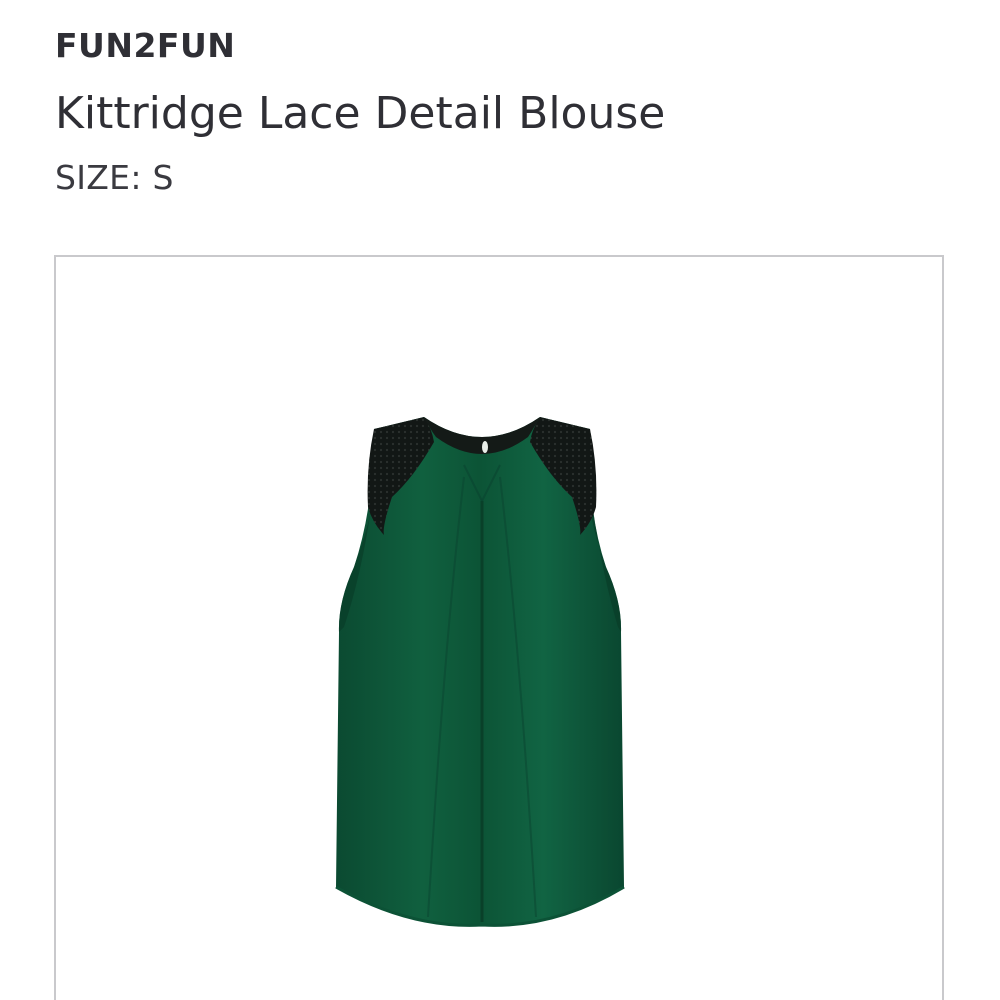 The height and width of the screenshot is (1000, 1000). I want to click on brand-name: FUN2FUN, so click(145, 45).